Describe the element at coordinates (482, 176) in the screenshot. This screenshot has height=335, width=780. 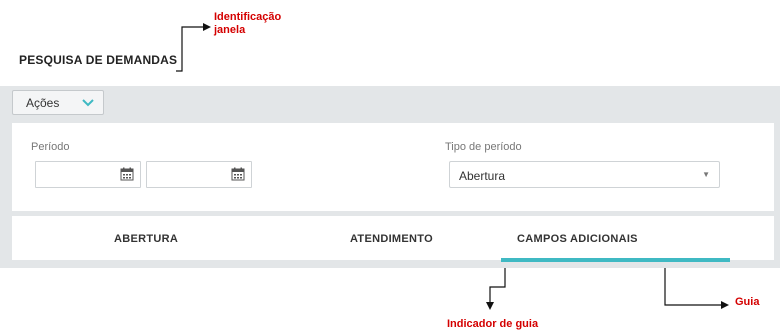
I see `period-type-value: Abertura` at that location.